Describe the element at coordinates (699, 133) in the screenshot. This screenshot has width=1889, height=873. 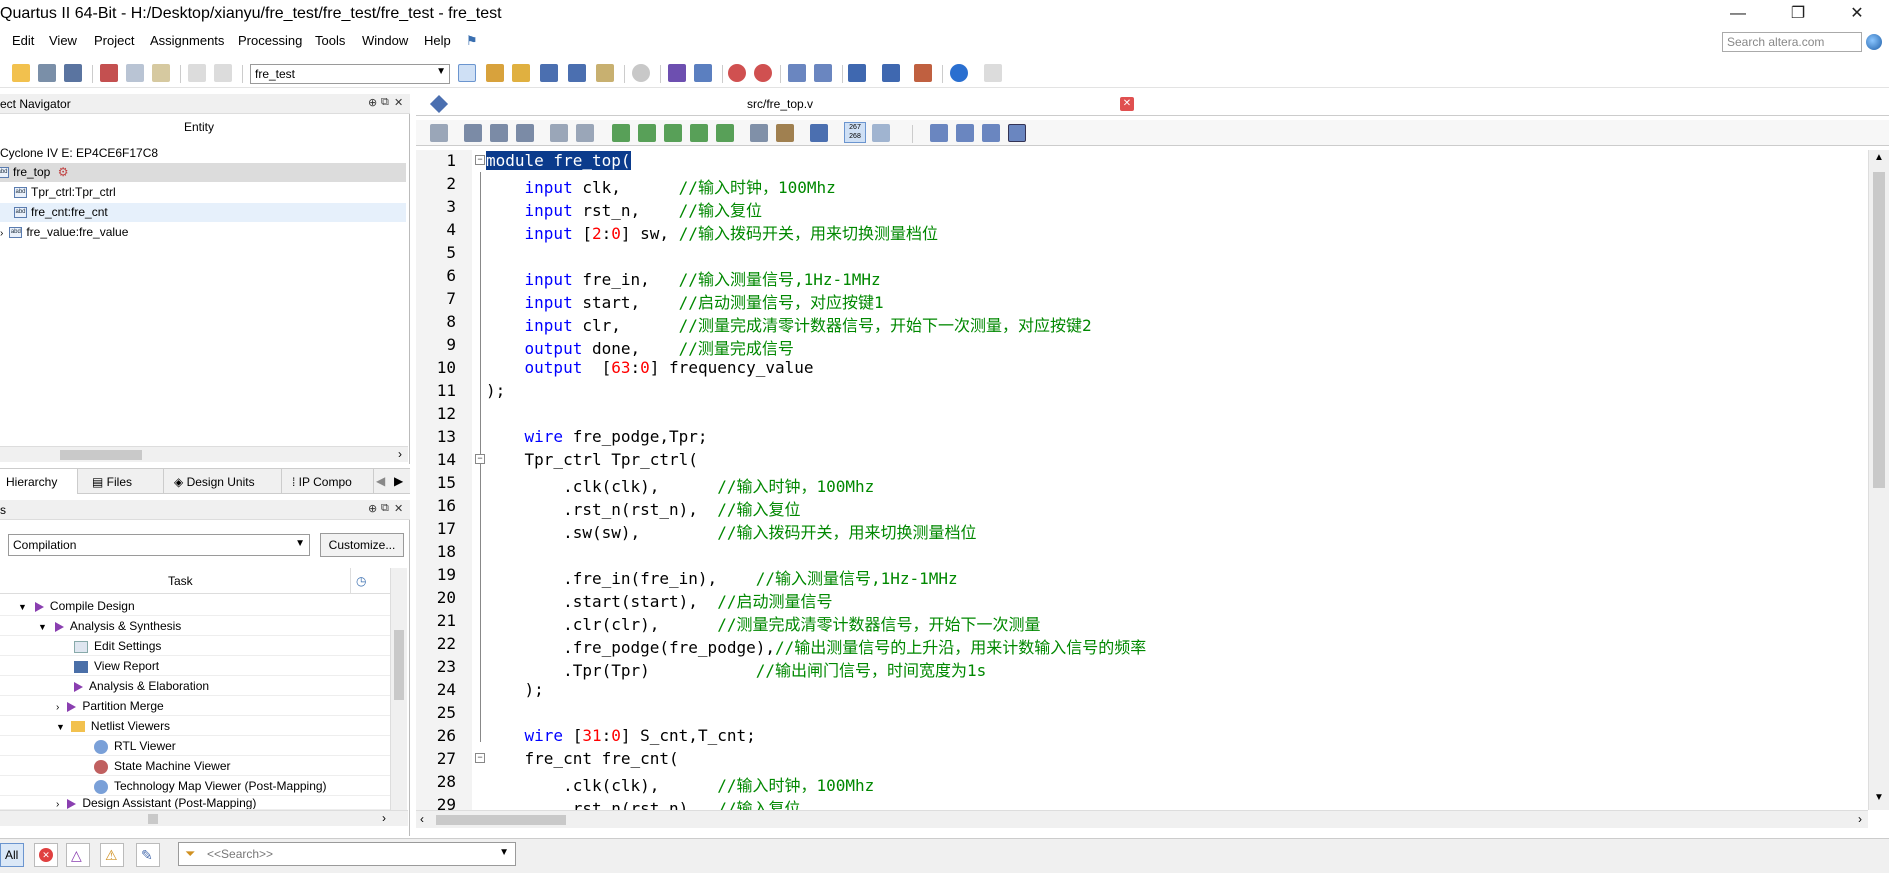
I see `clear-bookmark-icon` at that location.